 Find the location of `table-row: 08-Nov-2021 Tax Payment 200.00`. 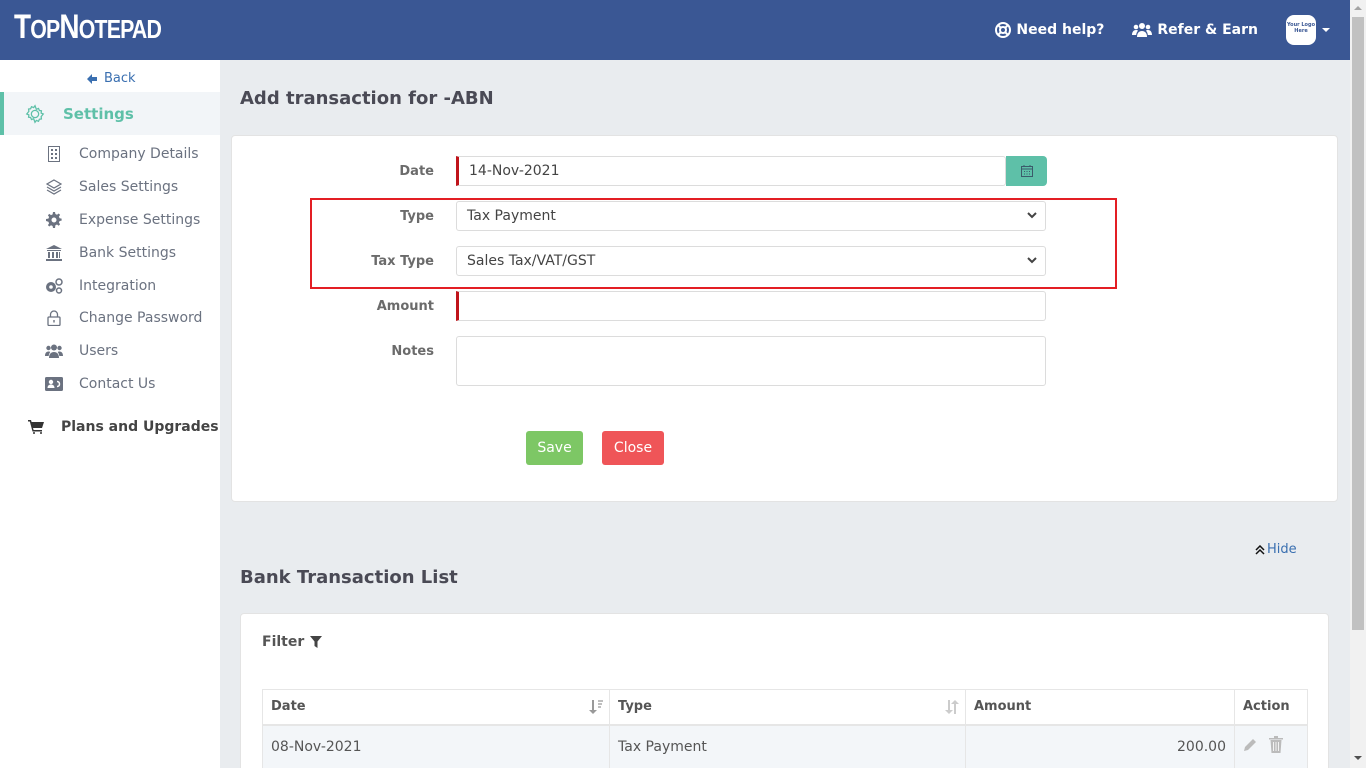

table-row: 08-Nov-2021 Tax Payment 200.00 is located at coordinates (785, 746).